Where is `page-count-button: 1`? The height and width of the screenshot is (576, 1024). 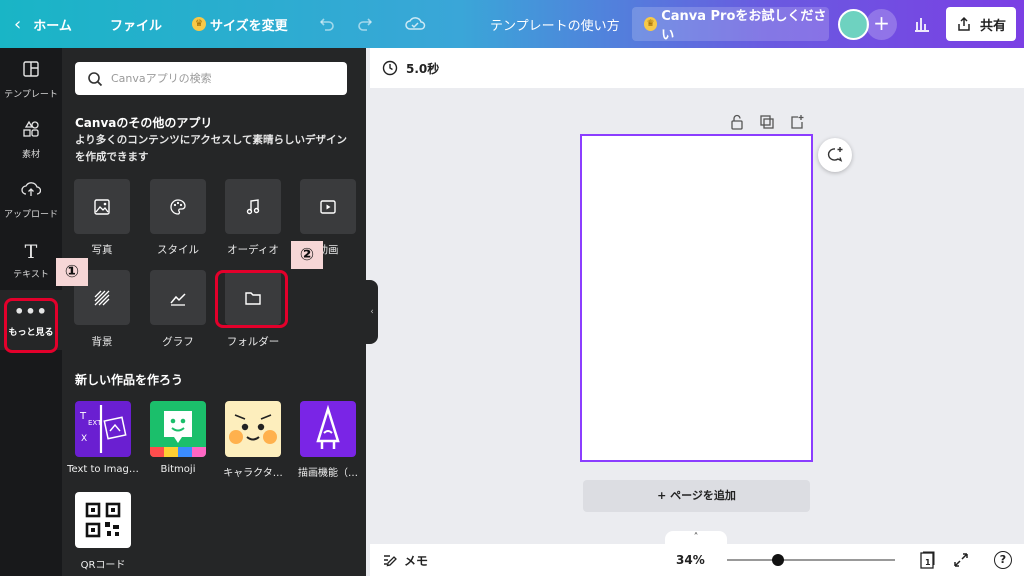
page-count-button: 1 is located at coordinates (927, 560).